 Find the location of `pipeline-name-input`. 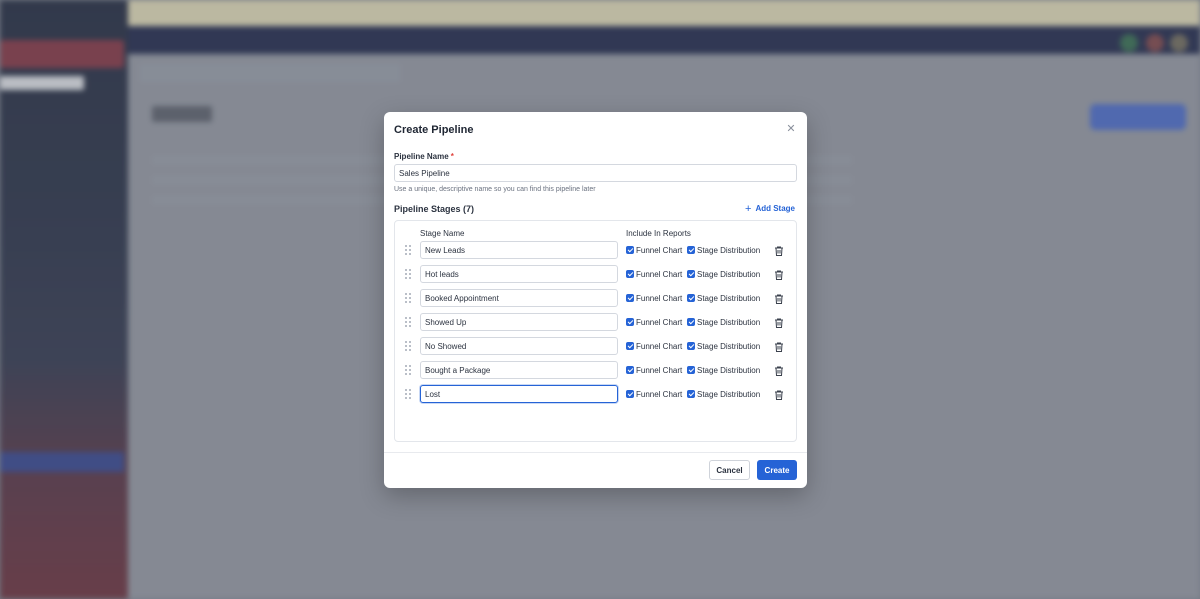

pipeline-name-input is located at coordinates (595, 173).